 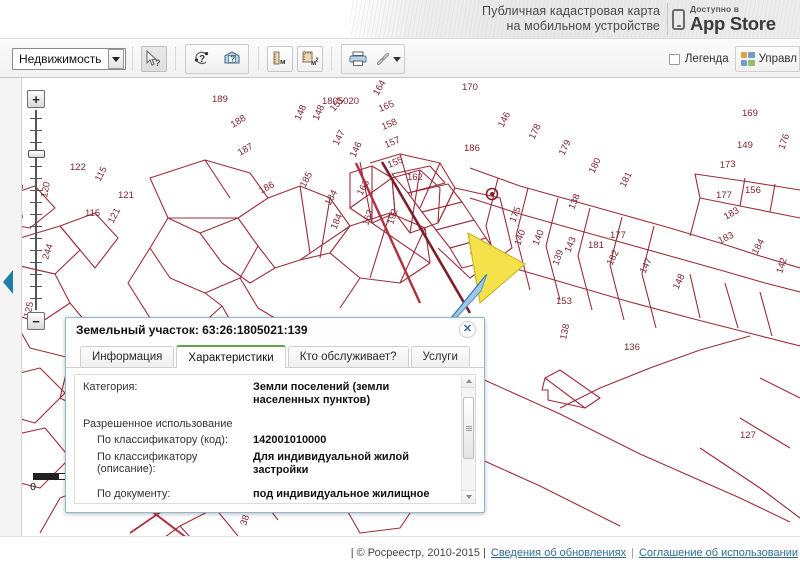 What do you see at coordinates (331, 463) in the screenshot?
I see `field-value: Для индивидуальной жилой застройки` at bounding box center [331, 463].